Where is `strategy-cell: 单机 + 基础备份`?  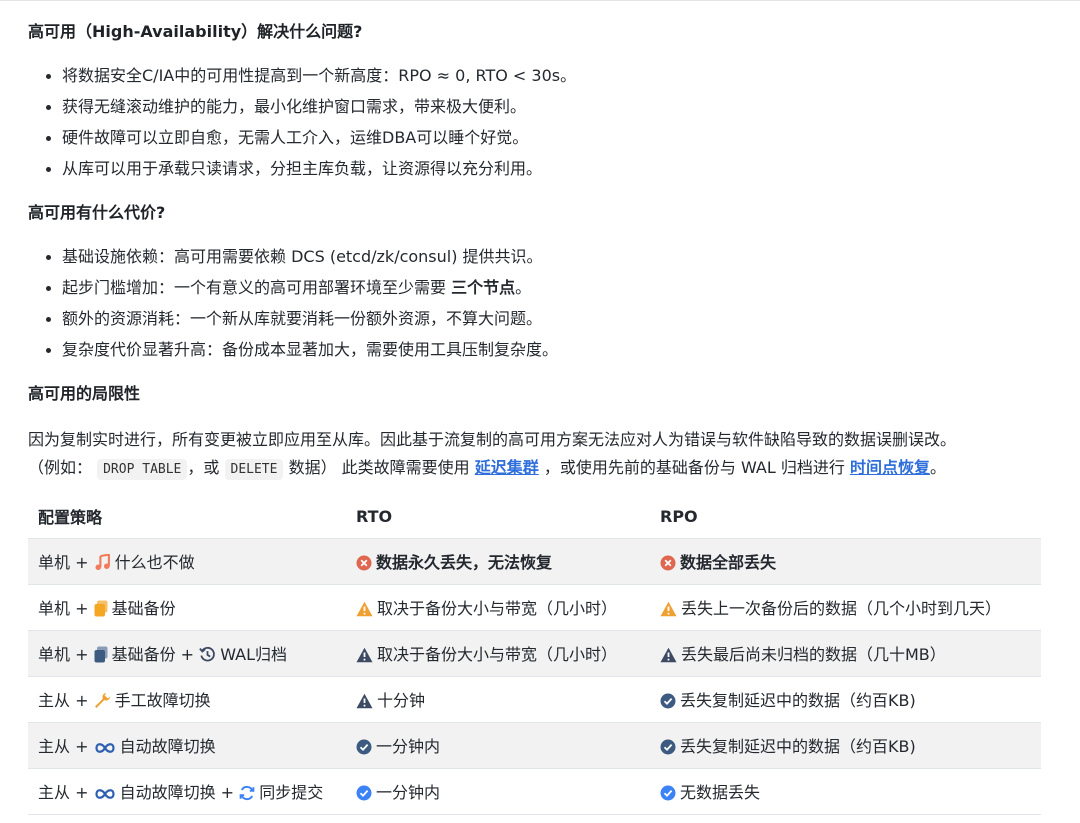
strategy-cell: 单机 + 基础备份 is located at coordinates (187, 607).